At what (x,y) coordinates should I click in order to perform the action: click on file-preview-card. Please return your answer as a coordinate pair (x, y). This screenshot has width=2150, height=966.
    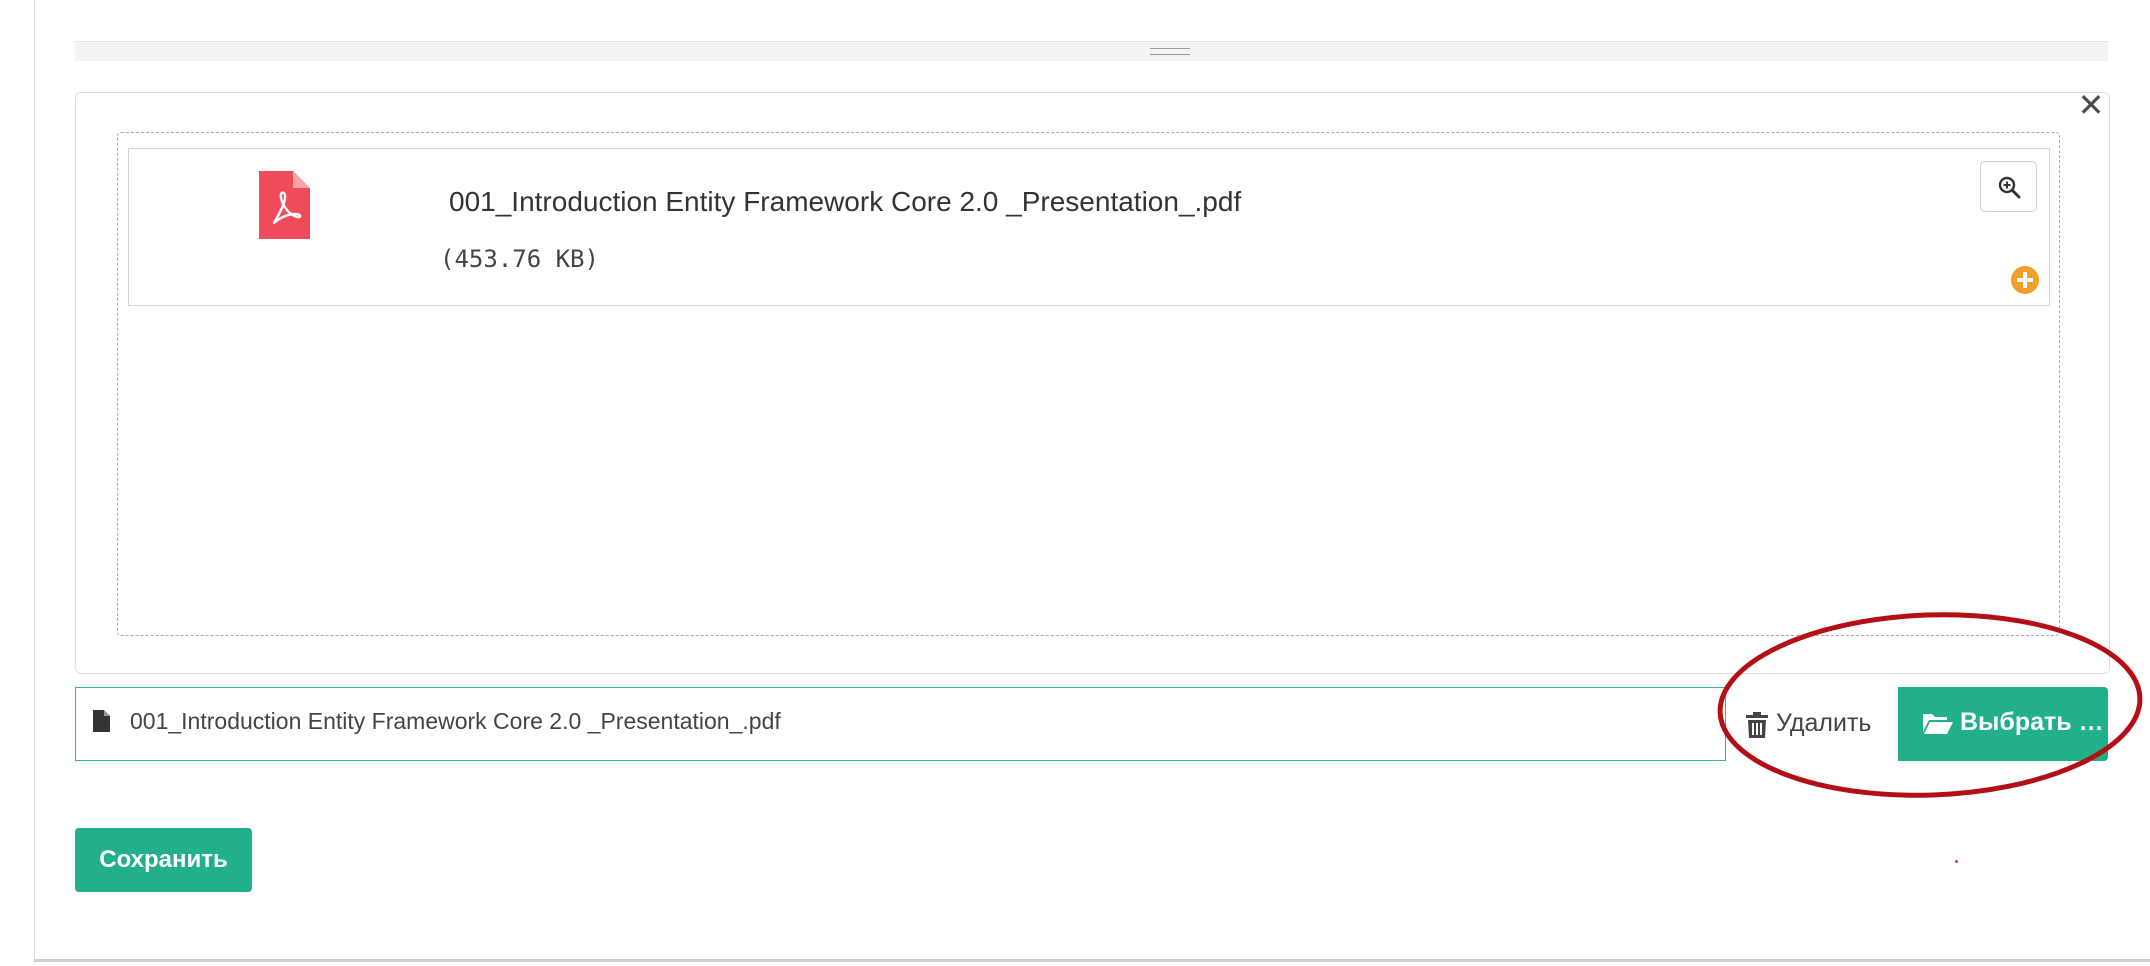
    Looking at the image, I should click on (1089, 227).